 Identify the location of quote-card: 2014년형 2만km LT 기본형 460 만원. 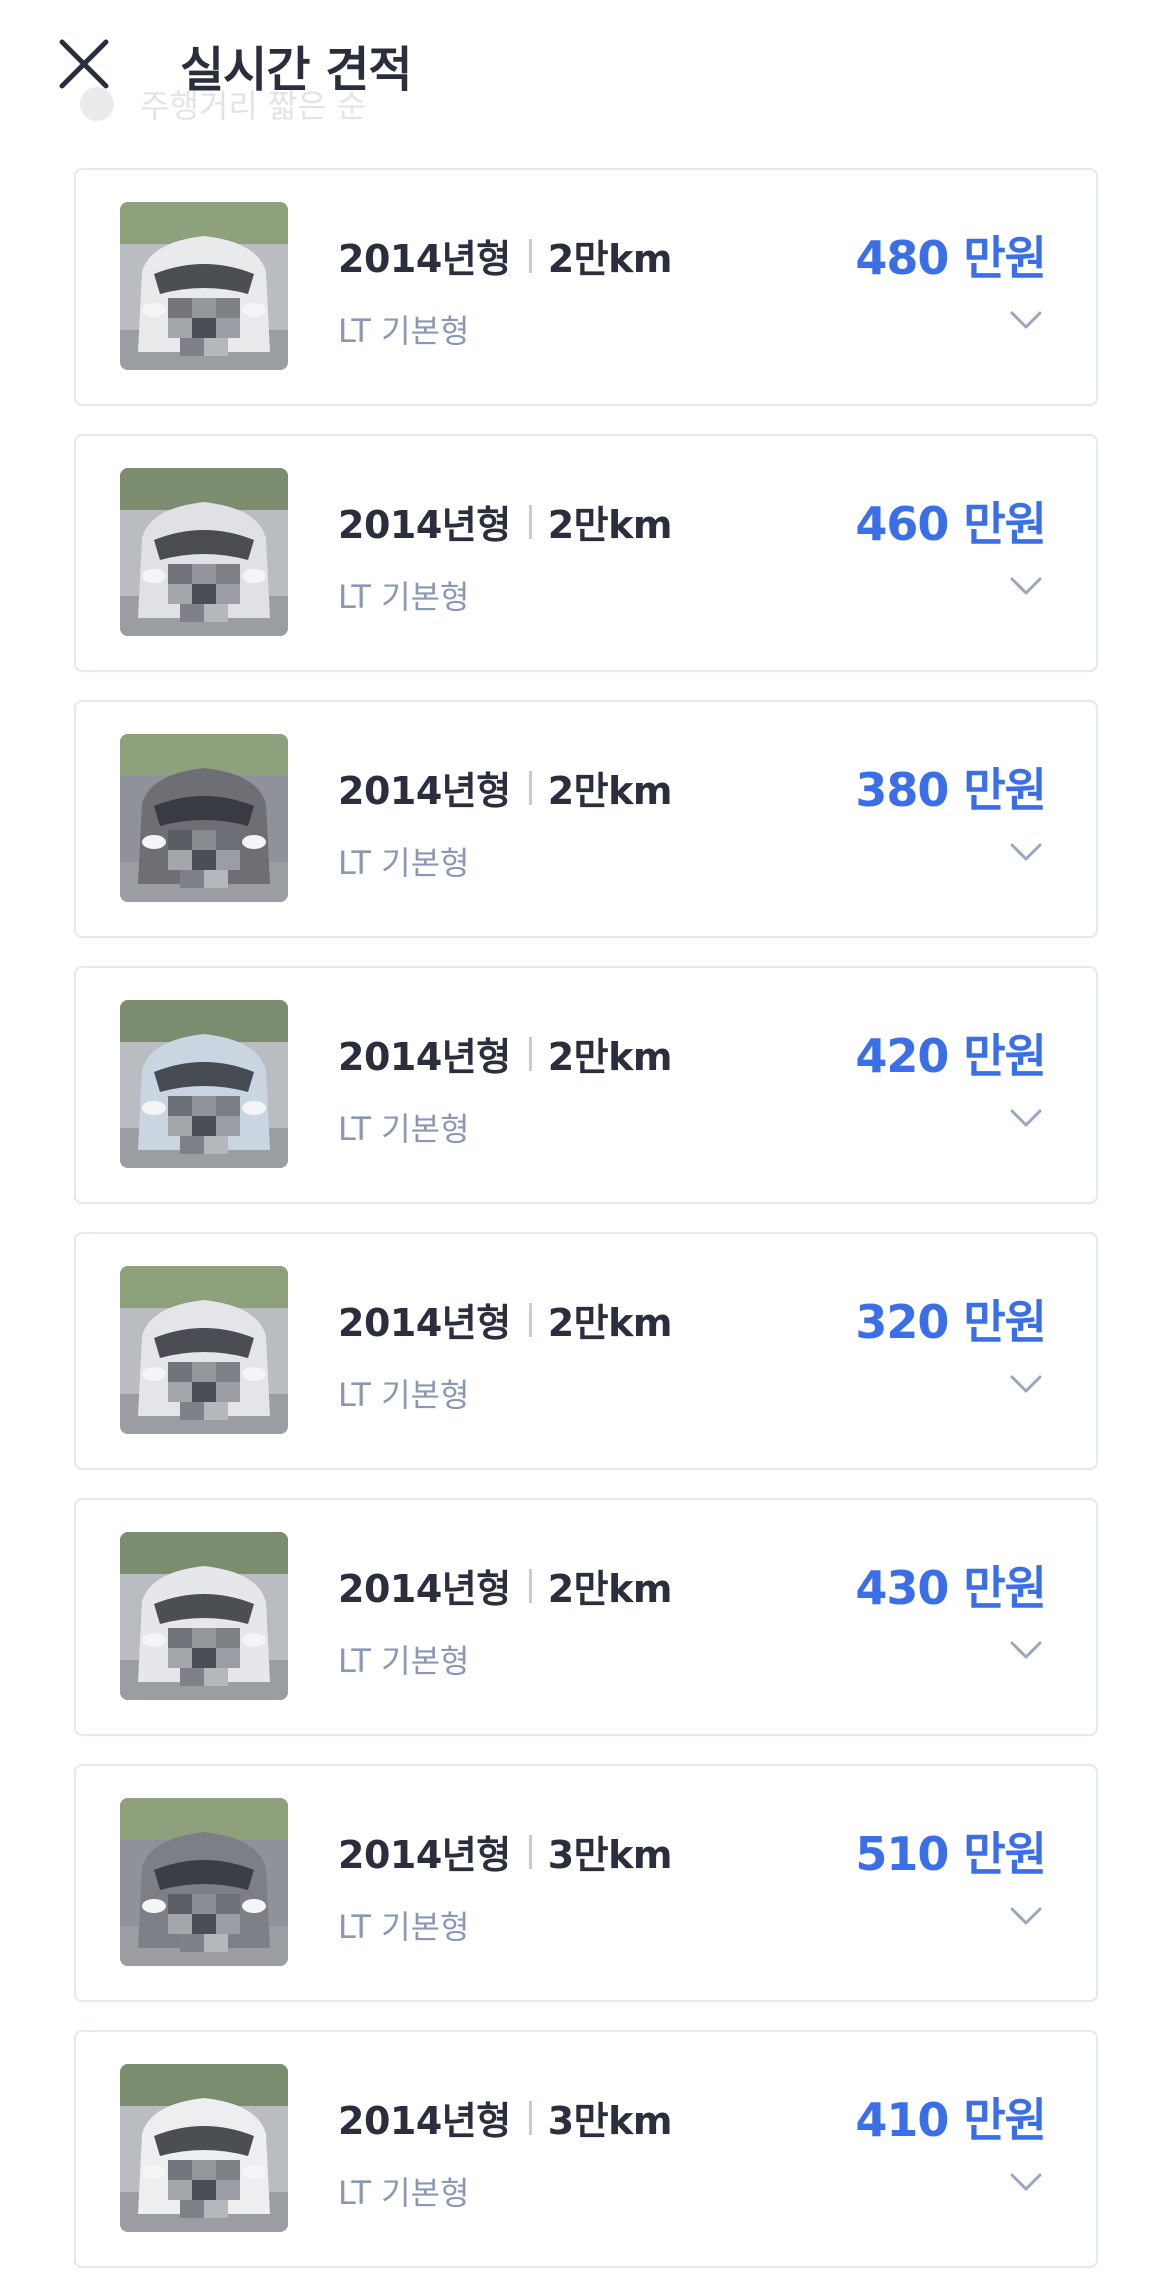
(586, 553).